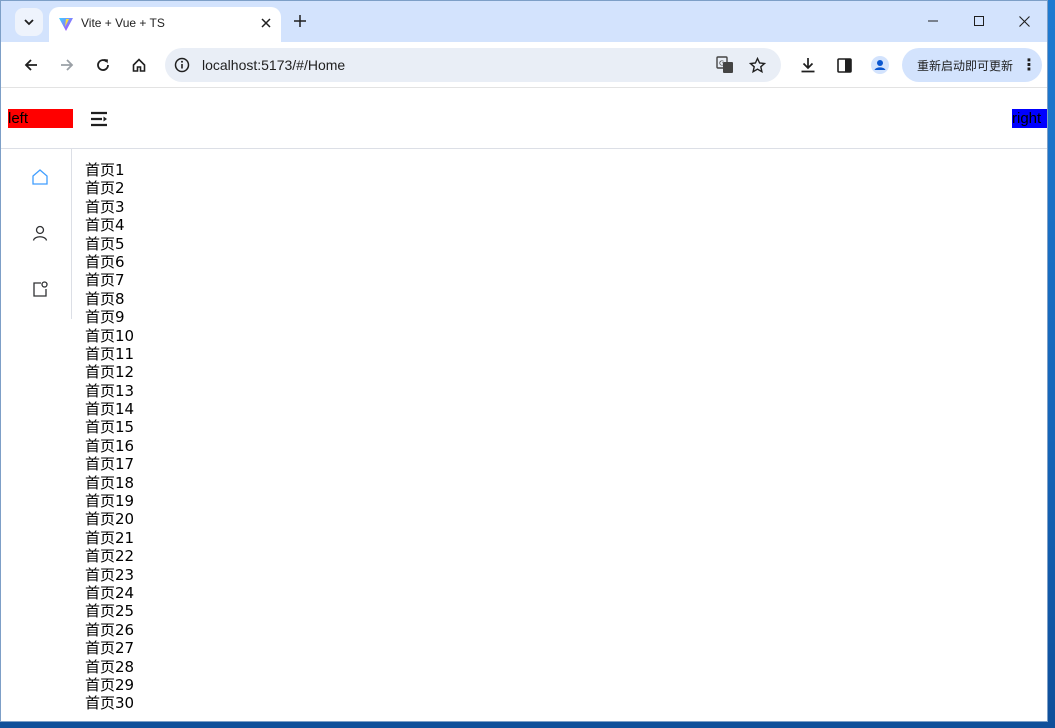 The height and width of the screenshot is (728, 1055). I want to click on list-item: 首页19, so click(110, 501).